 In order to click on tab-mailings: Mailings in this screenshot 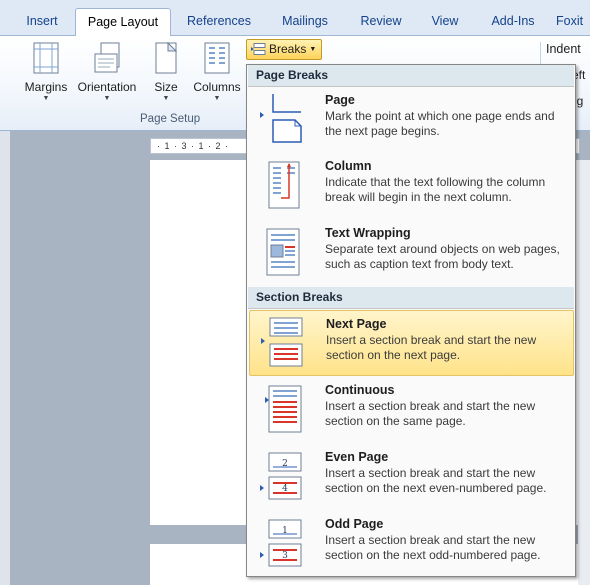, I will do `click(305, 23)`.